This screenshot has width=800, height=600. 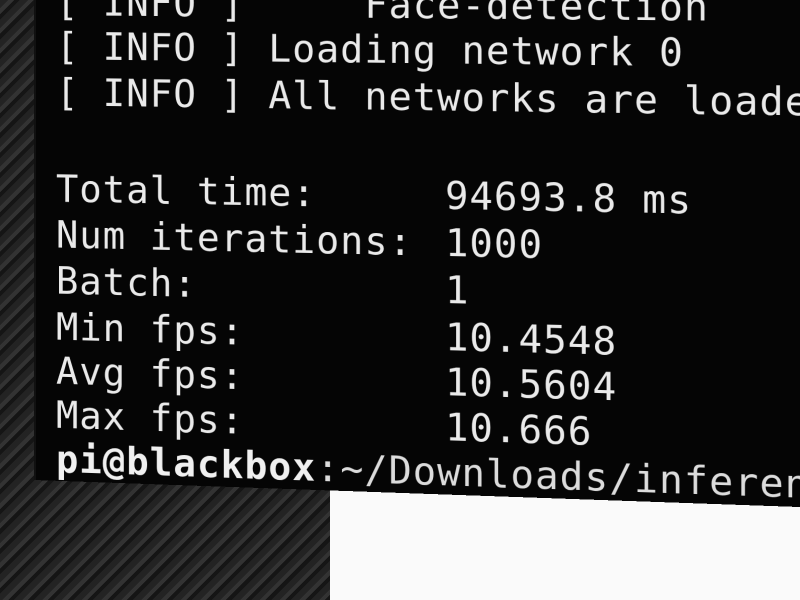 I want to click on stat-label-batch: Batch:, so click(x=126, y=283).